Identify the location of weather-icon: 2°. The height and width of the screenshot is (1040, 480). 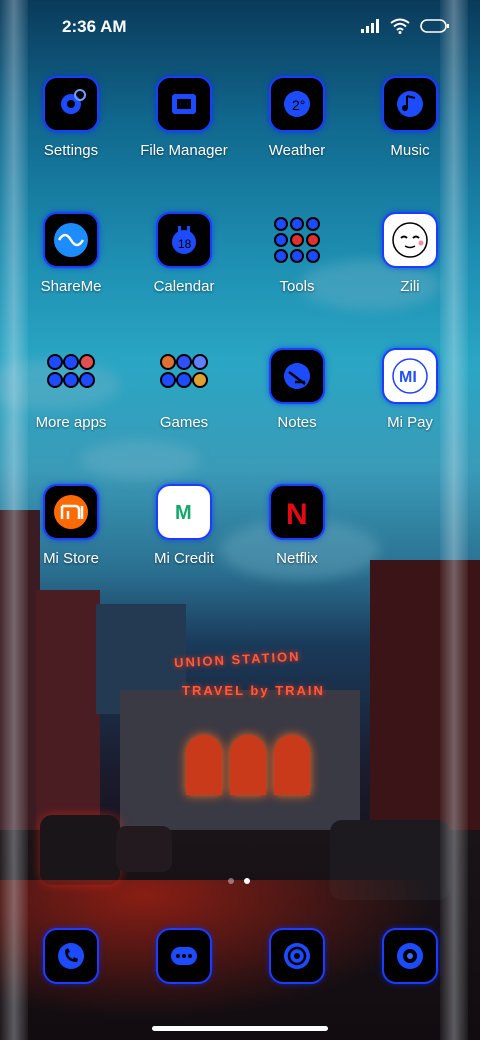
(297, 104).